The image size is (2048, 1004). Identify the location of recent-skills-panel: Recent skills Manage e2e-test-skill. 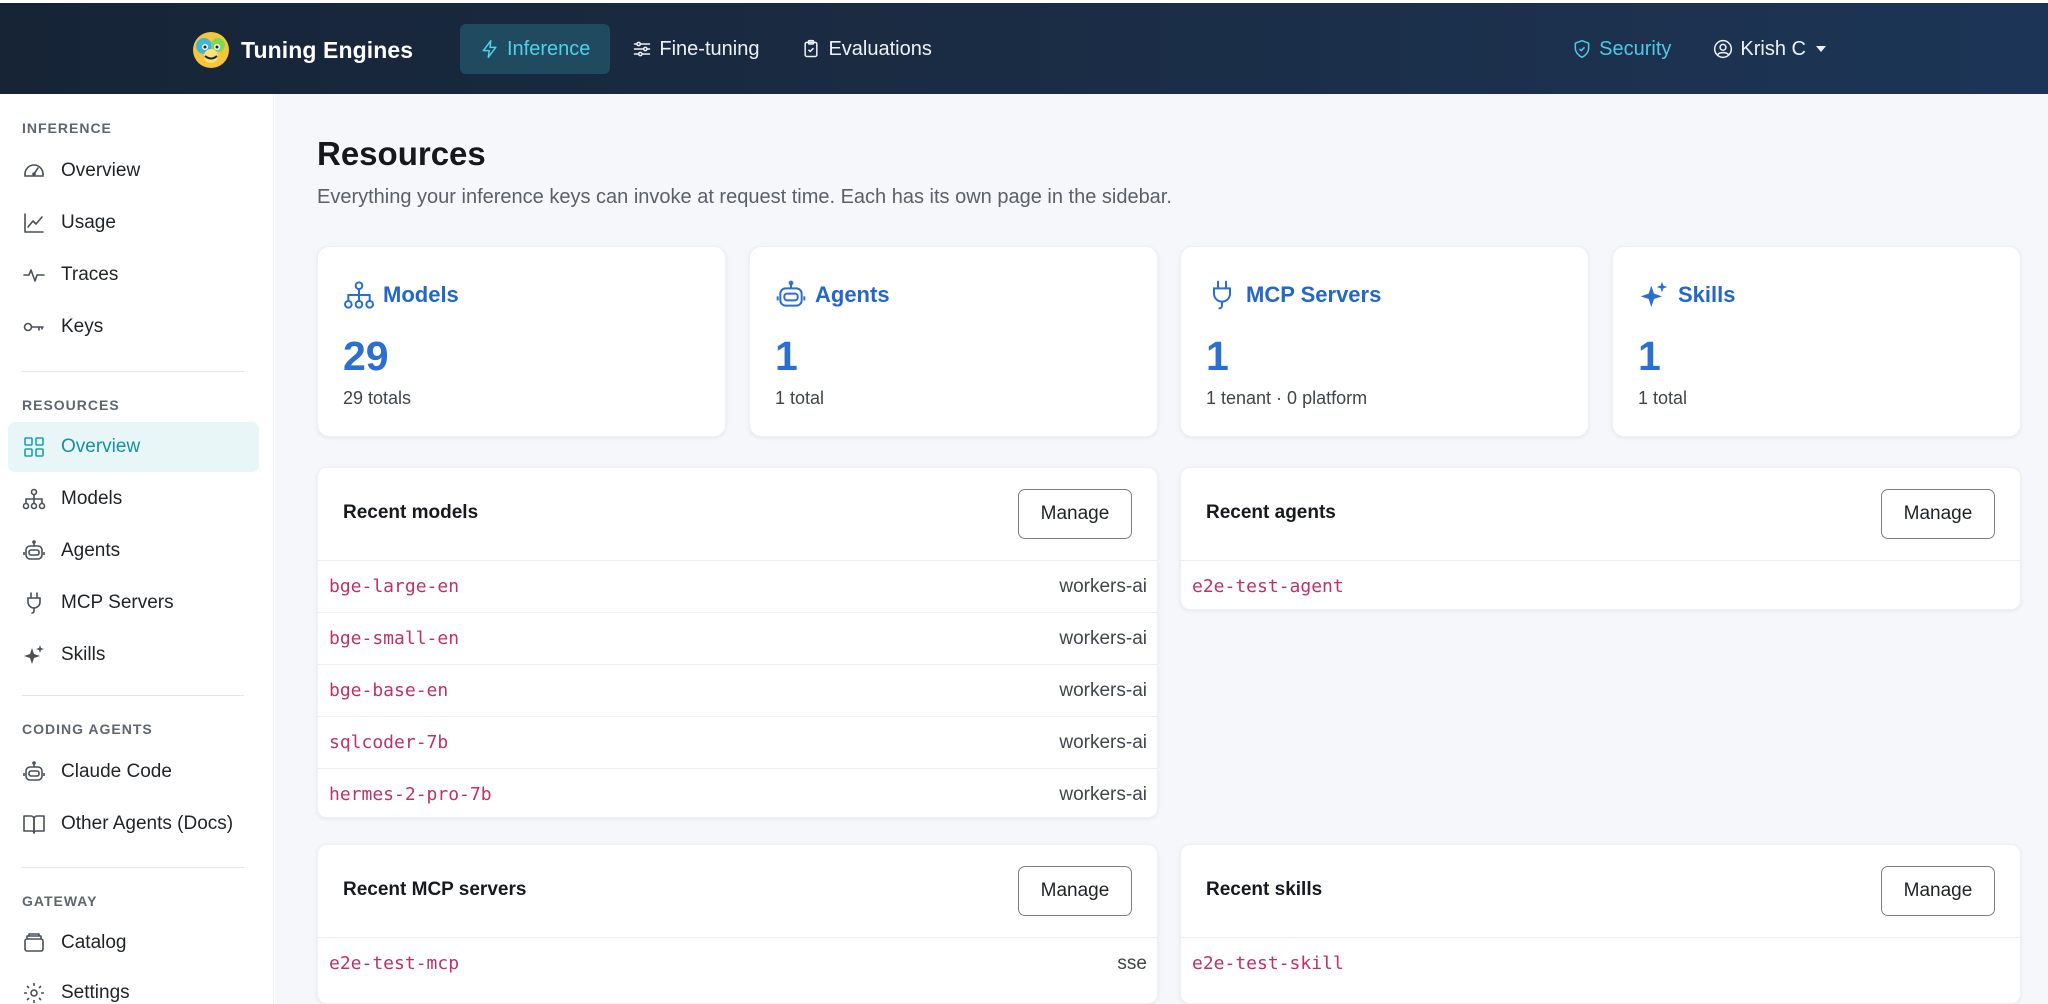
(1600, 924).